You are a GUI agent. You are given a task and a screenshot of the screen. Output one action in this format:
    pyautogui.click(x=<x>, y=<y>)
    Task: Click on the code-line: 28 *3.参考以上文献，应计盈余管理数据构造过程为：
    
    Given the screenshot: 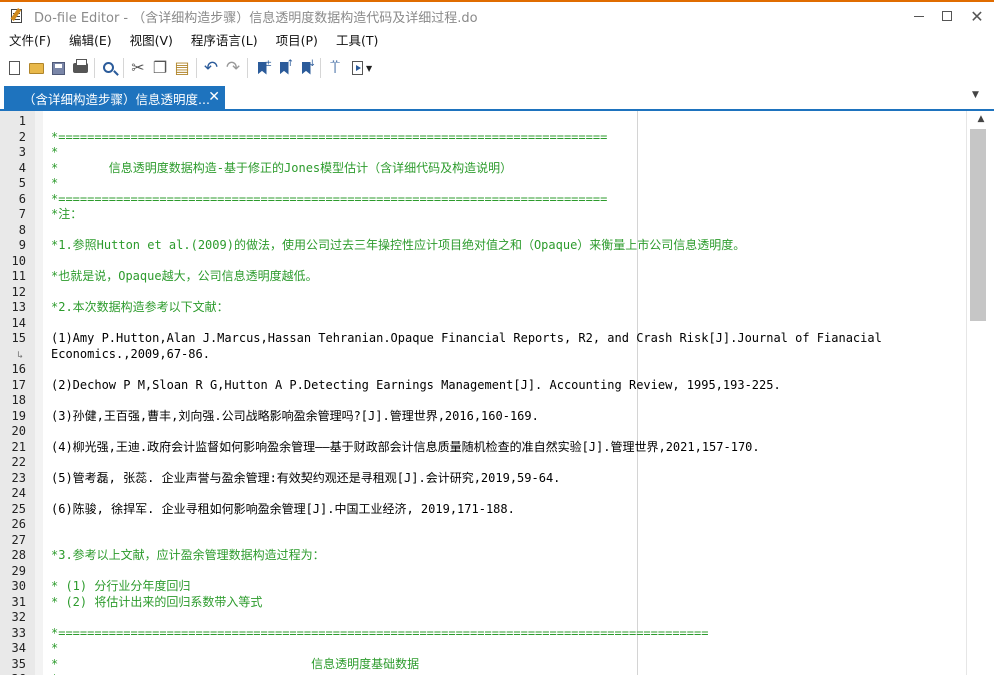 What is the action you would take?
    pyautogui.click(x=483, y=556)
    